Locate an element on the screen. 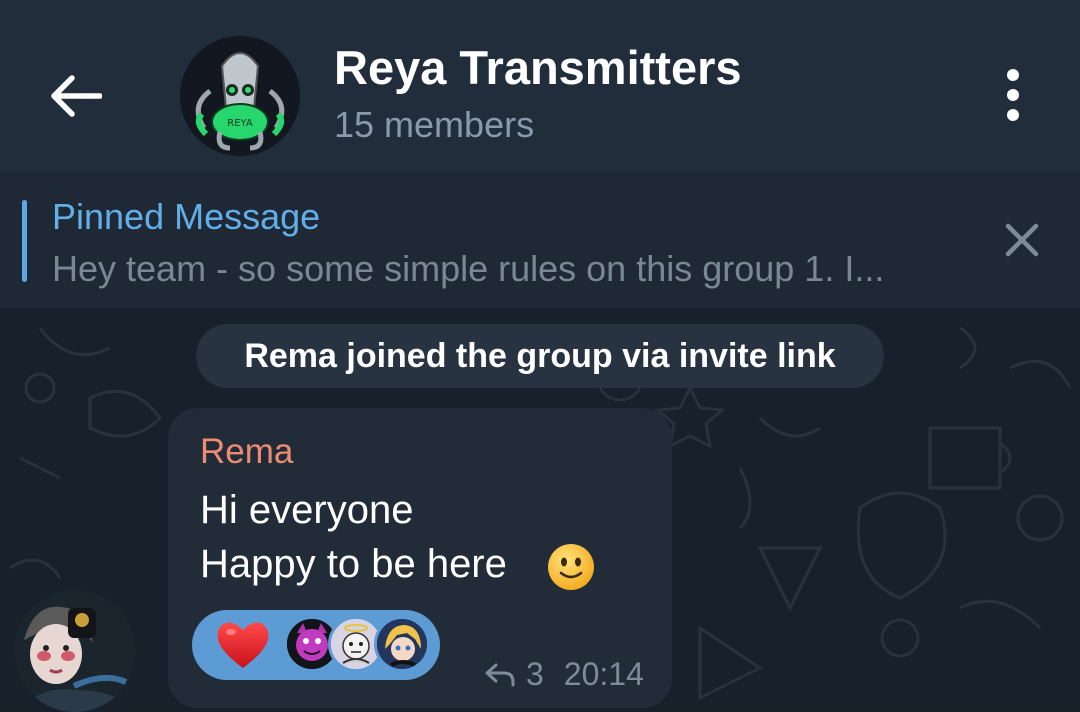 This screenshot has width=1080, height=712. more-vertical-icon is located at coordinates (1013, 95).